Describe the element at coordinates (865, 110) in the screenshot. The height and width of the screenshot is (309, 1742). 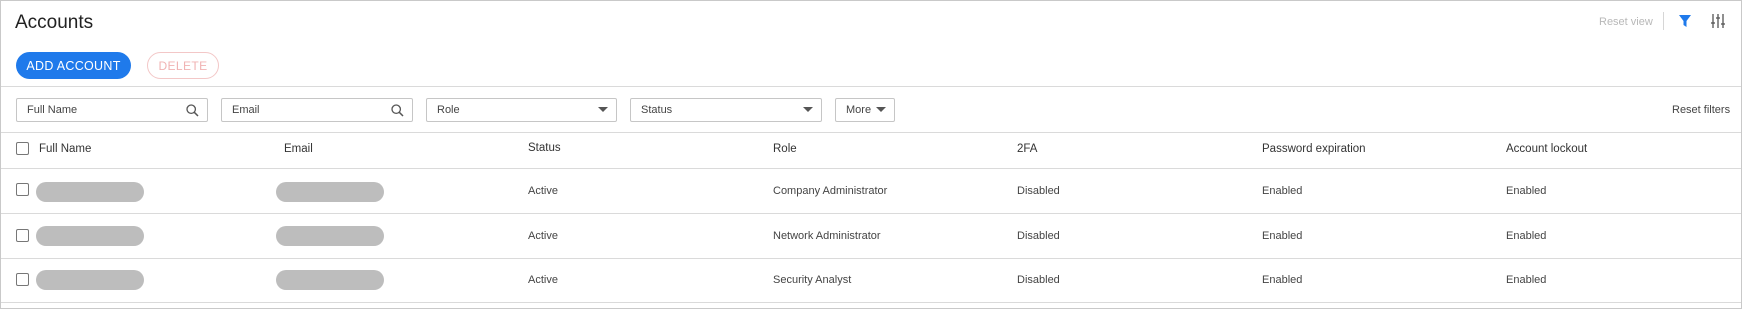
I see `more-filters-dropdown: More` at that location.